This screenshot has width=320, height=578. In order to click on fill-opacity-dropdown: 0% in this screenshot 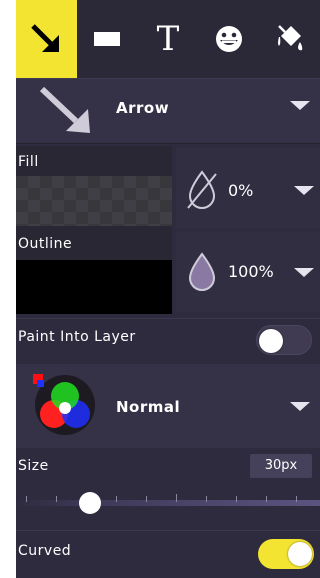, I will do `click(248, 188)`.